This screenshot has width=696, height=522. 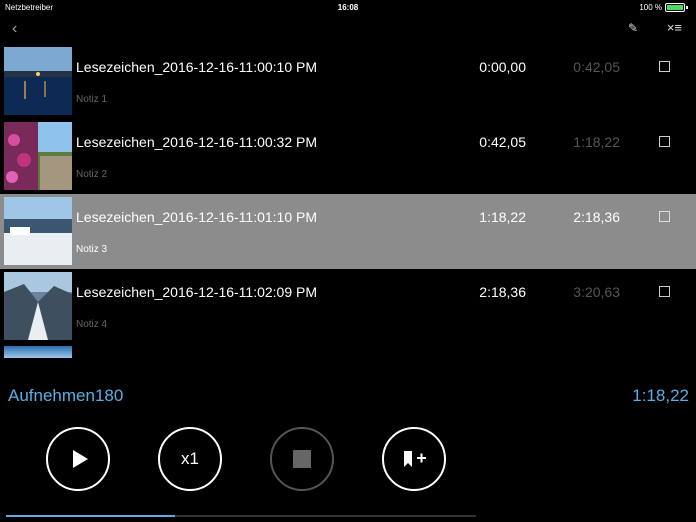 What do you see at coordinates (38, 81) in the screenshot?
I see `thumbnail-harbor` at bounding box center [38, 81].